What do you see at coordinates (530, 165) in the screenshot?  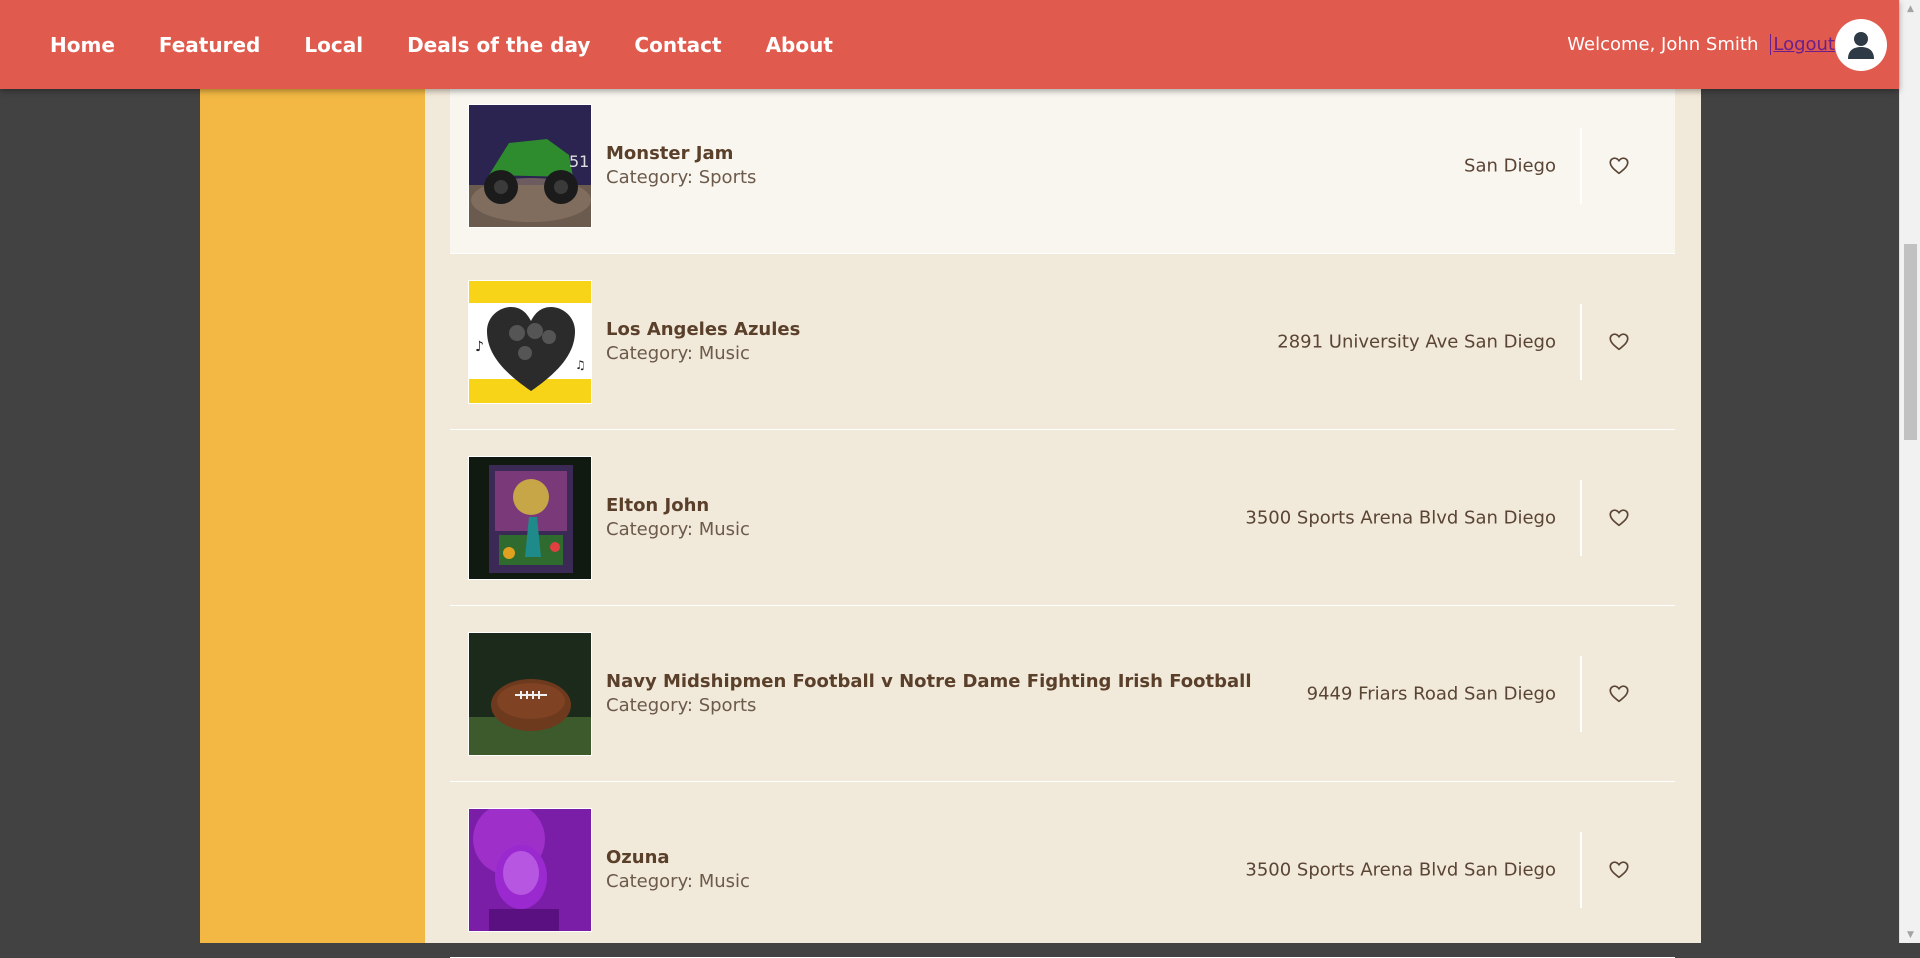 I see `event-image-monster-jam: 51` at bounding box center [530, 165].